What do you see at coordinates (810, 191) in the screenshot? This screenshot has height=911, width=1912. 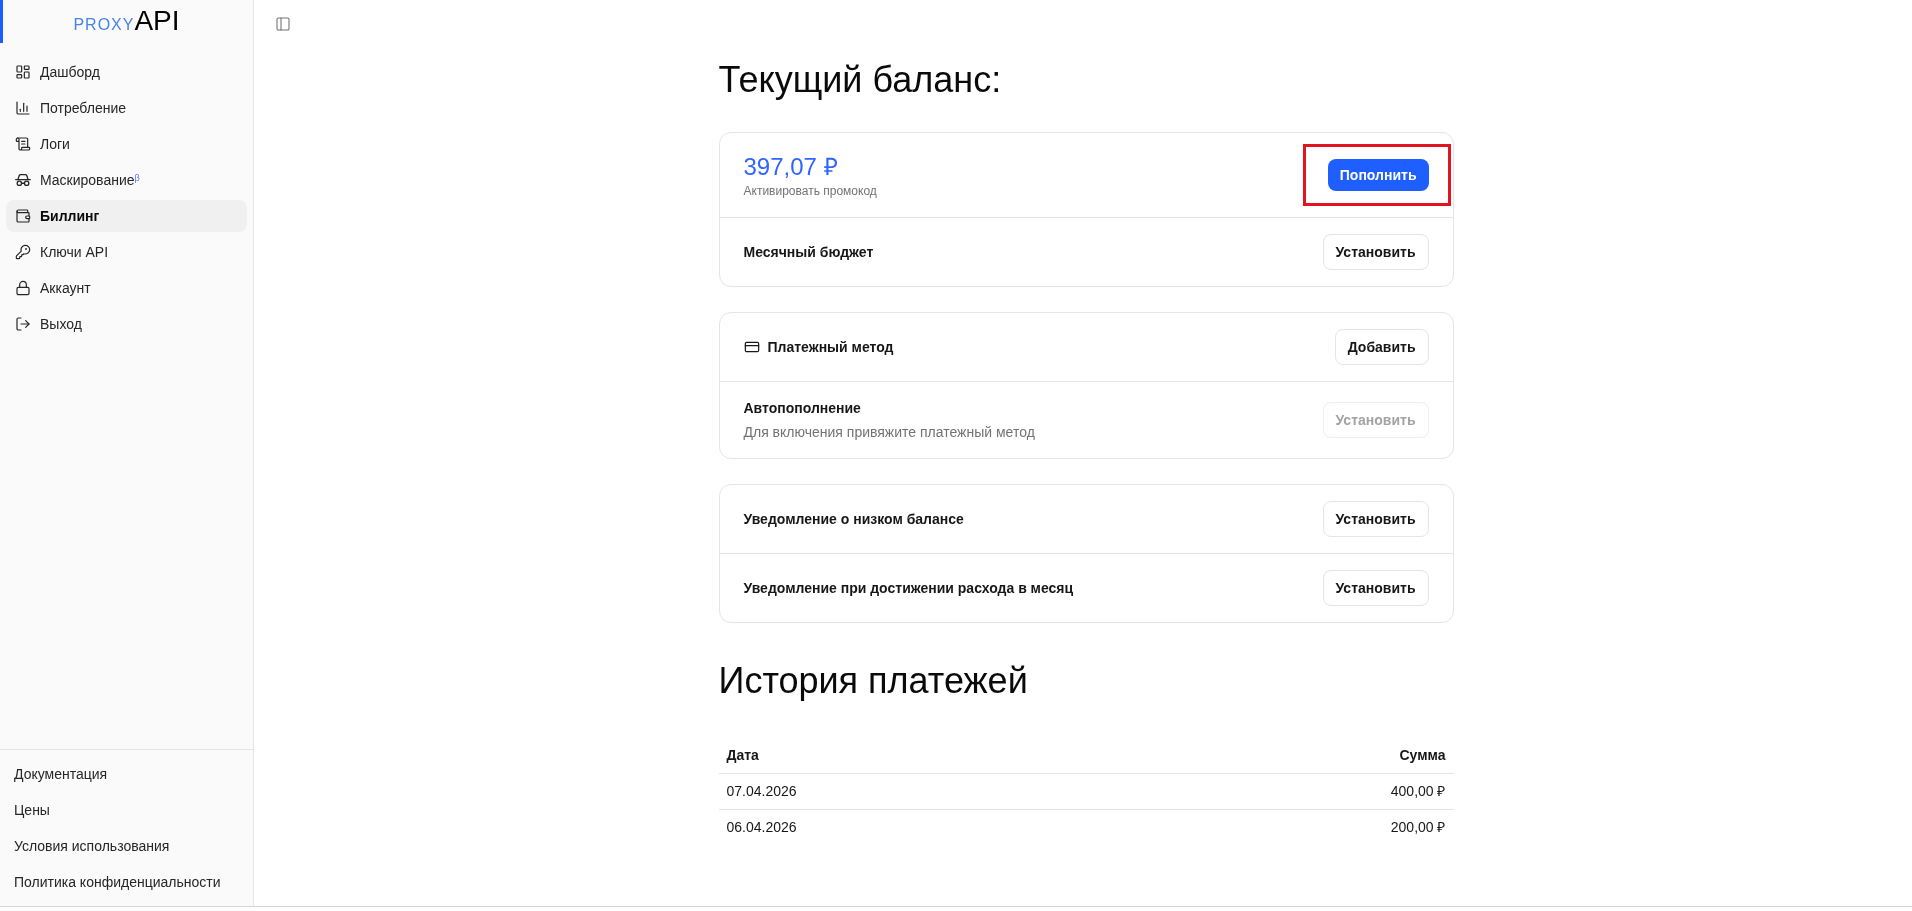 I see `promo-code-link: Активировать промокод` at bounding box center [810, 191].